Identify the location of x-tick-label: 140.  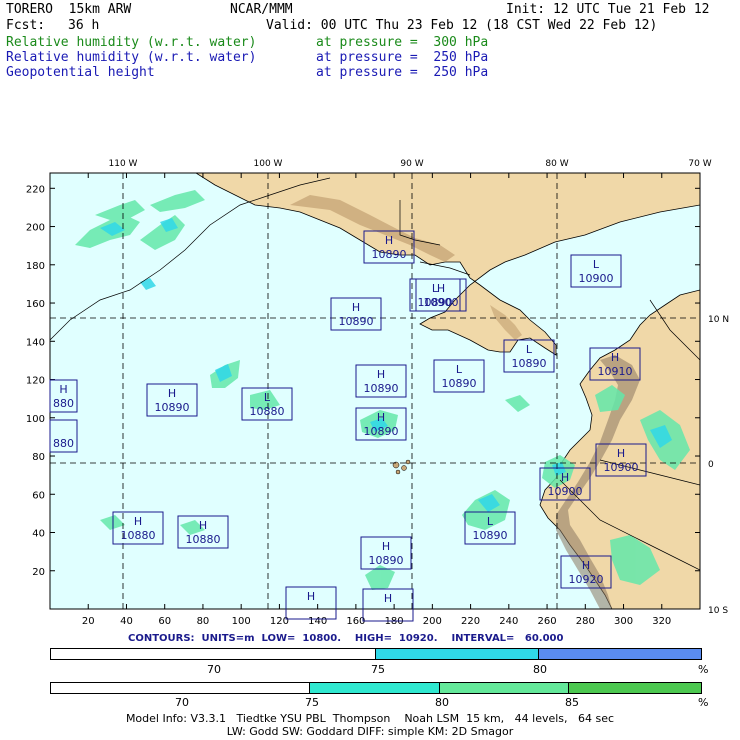
(317, 621).